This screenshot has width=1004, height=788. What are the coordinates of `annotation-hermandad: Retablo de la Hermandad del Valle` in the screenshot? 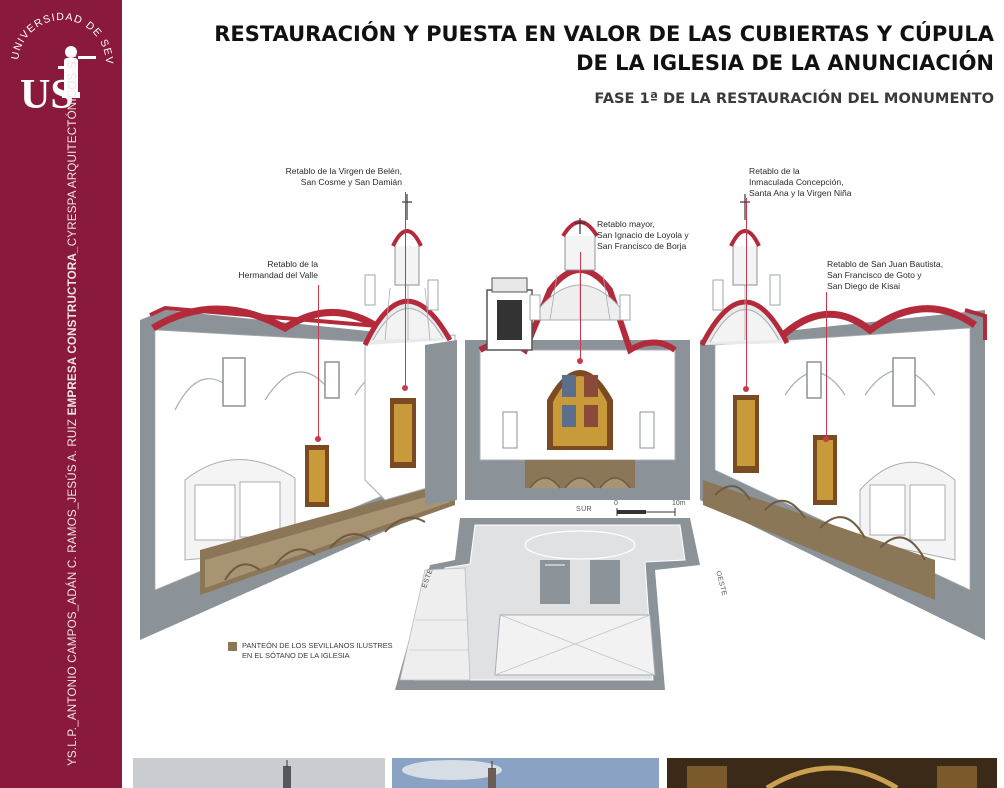 It's located at (278, 269).